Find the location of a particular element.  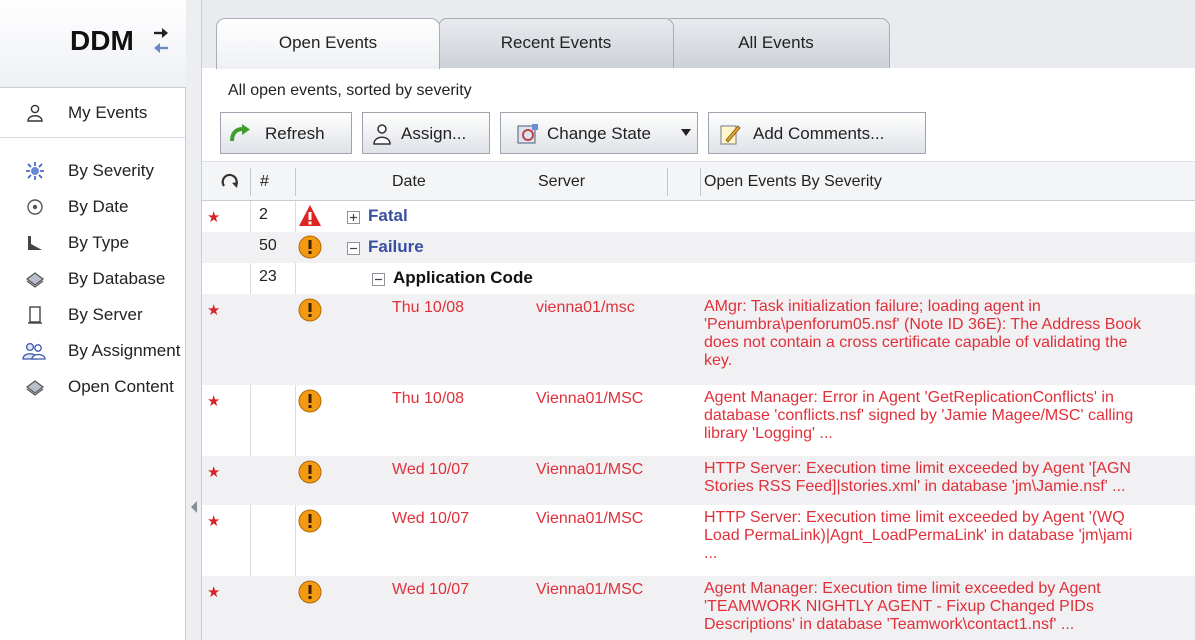

brand-header: DDM is located at coordinates (93, 44).